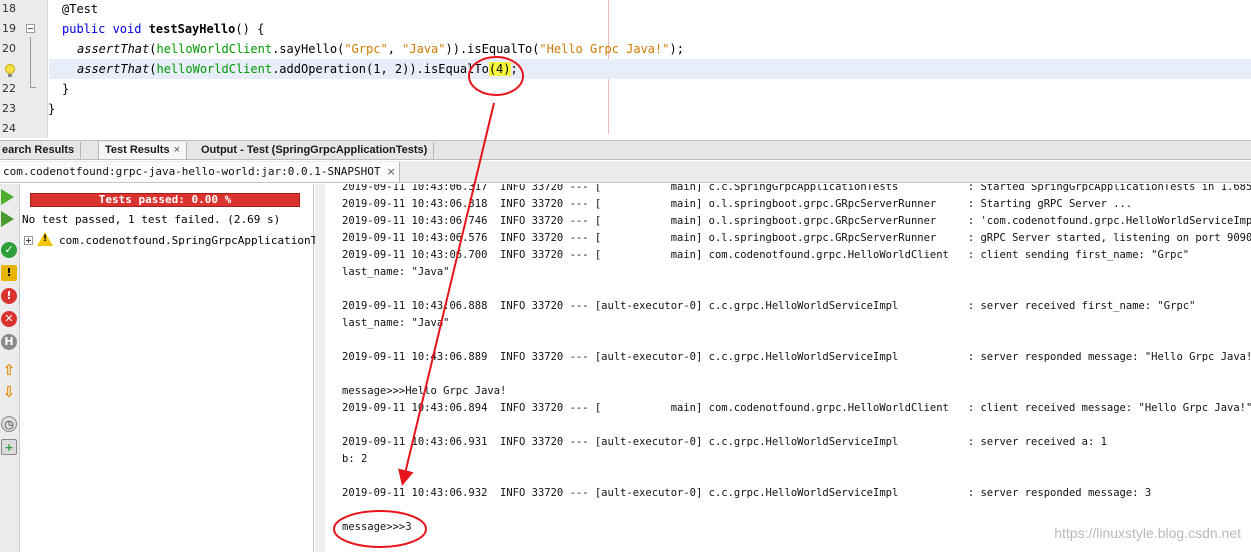  I want to click on output-line: b: 2, so click(355, 459).